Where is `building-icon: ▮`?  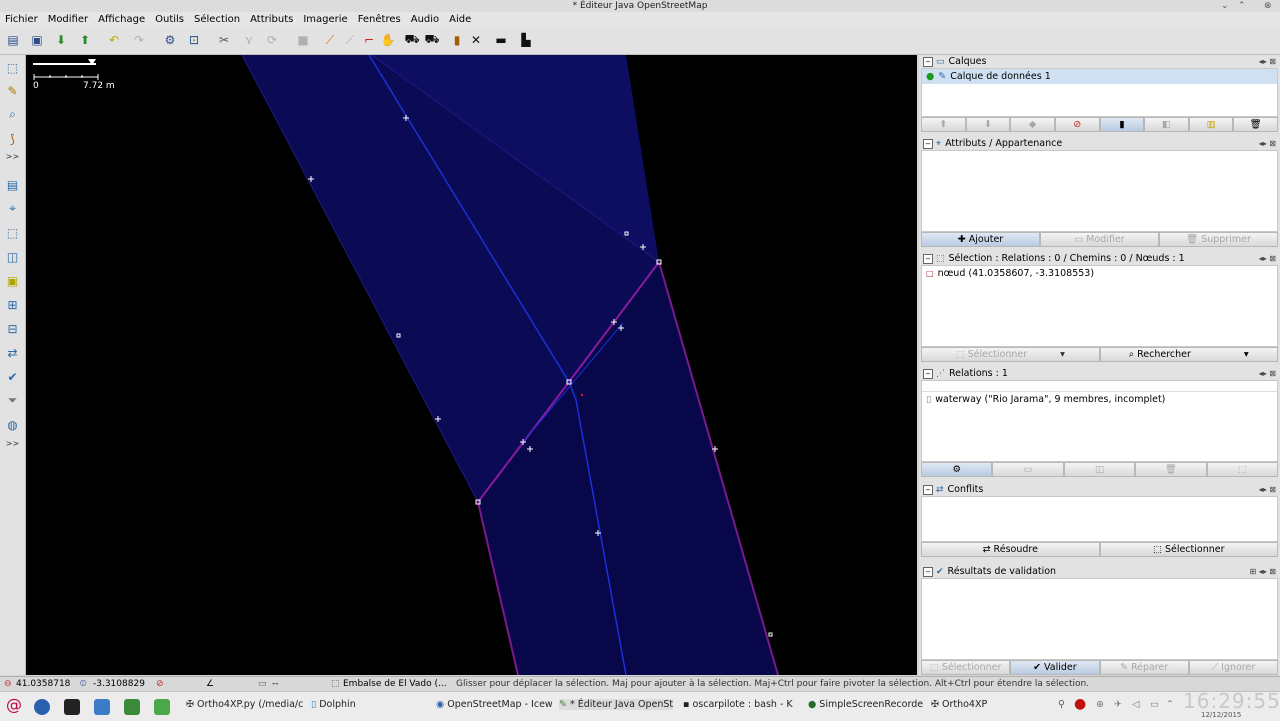 building-icon: ▮ is located at coordinates (457, 40).